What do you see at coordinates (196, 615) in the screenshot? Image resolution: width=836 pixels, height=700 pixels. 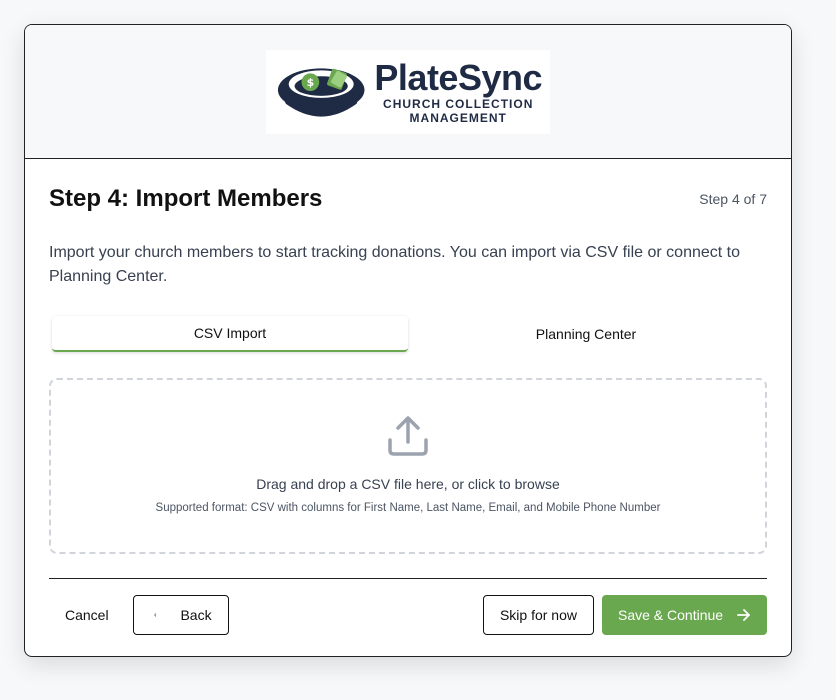 I see `back-button-label: Back` at bounding box center [196, 615].